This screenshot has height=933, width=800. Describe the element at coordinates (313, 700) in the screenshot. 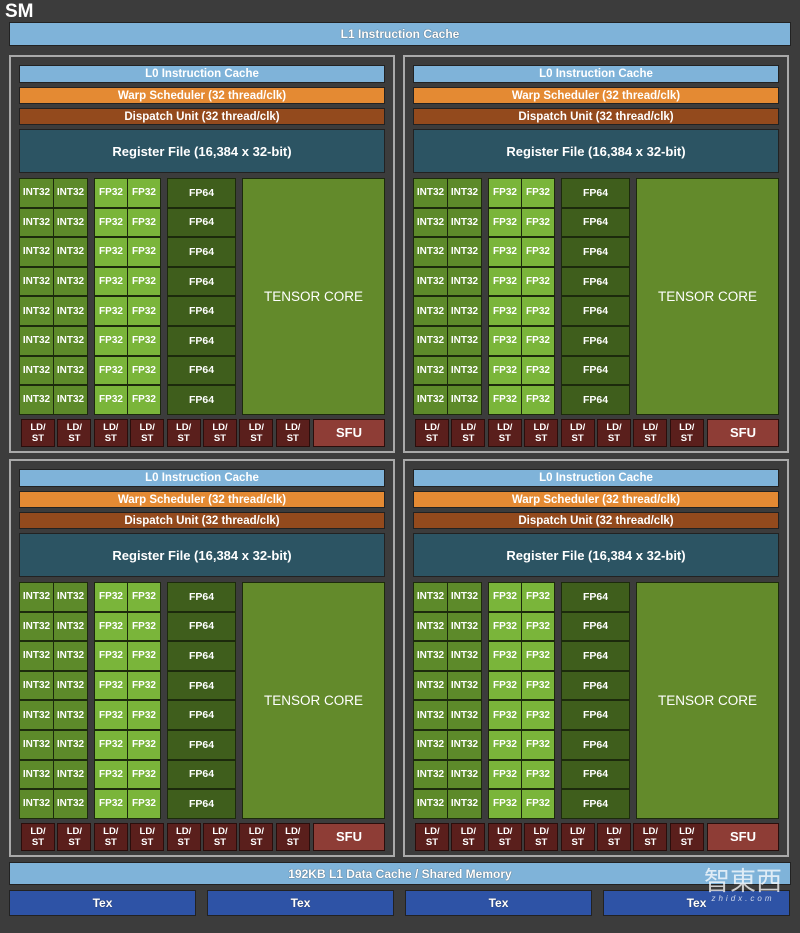

I see `tensor-core: TENSOR CORE` at that location.